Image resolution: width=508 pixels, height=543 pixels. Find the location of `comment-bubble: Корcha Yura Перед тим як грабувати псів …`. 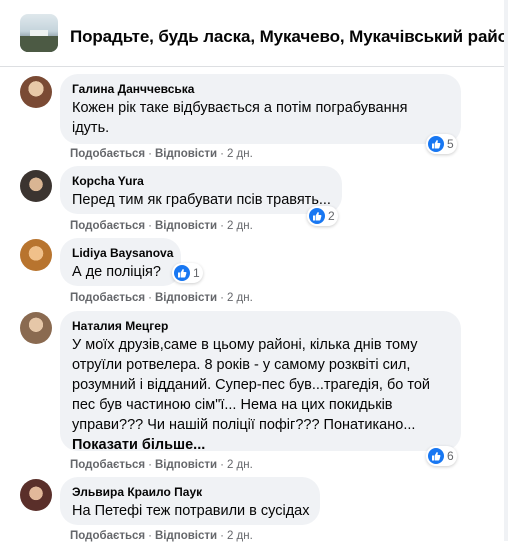

comment-bubble: Корcha Yura Перед тим як грабувати псів … is located at coordinates (201, 190).